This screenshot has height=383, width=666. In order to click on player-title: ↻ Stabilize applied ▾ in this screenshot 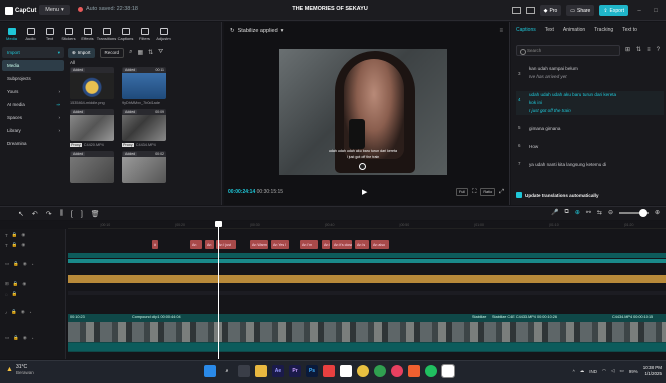, I will do `click(256, 31)`.